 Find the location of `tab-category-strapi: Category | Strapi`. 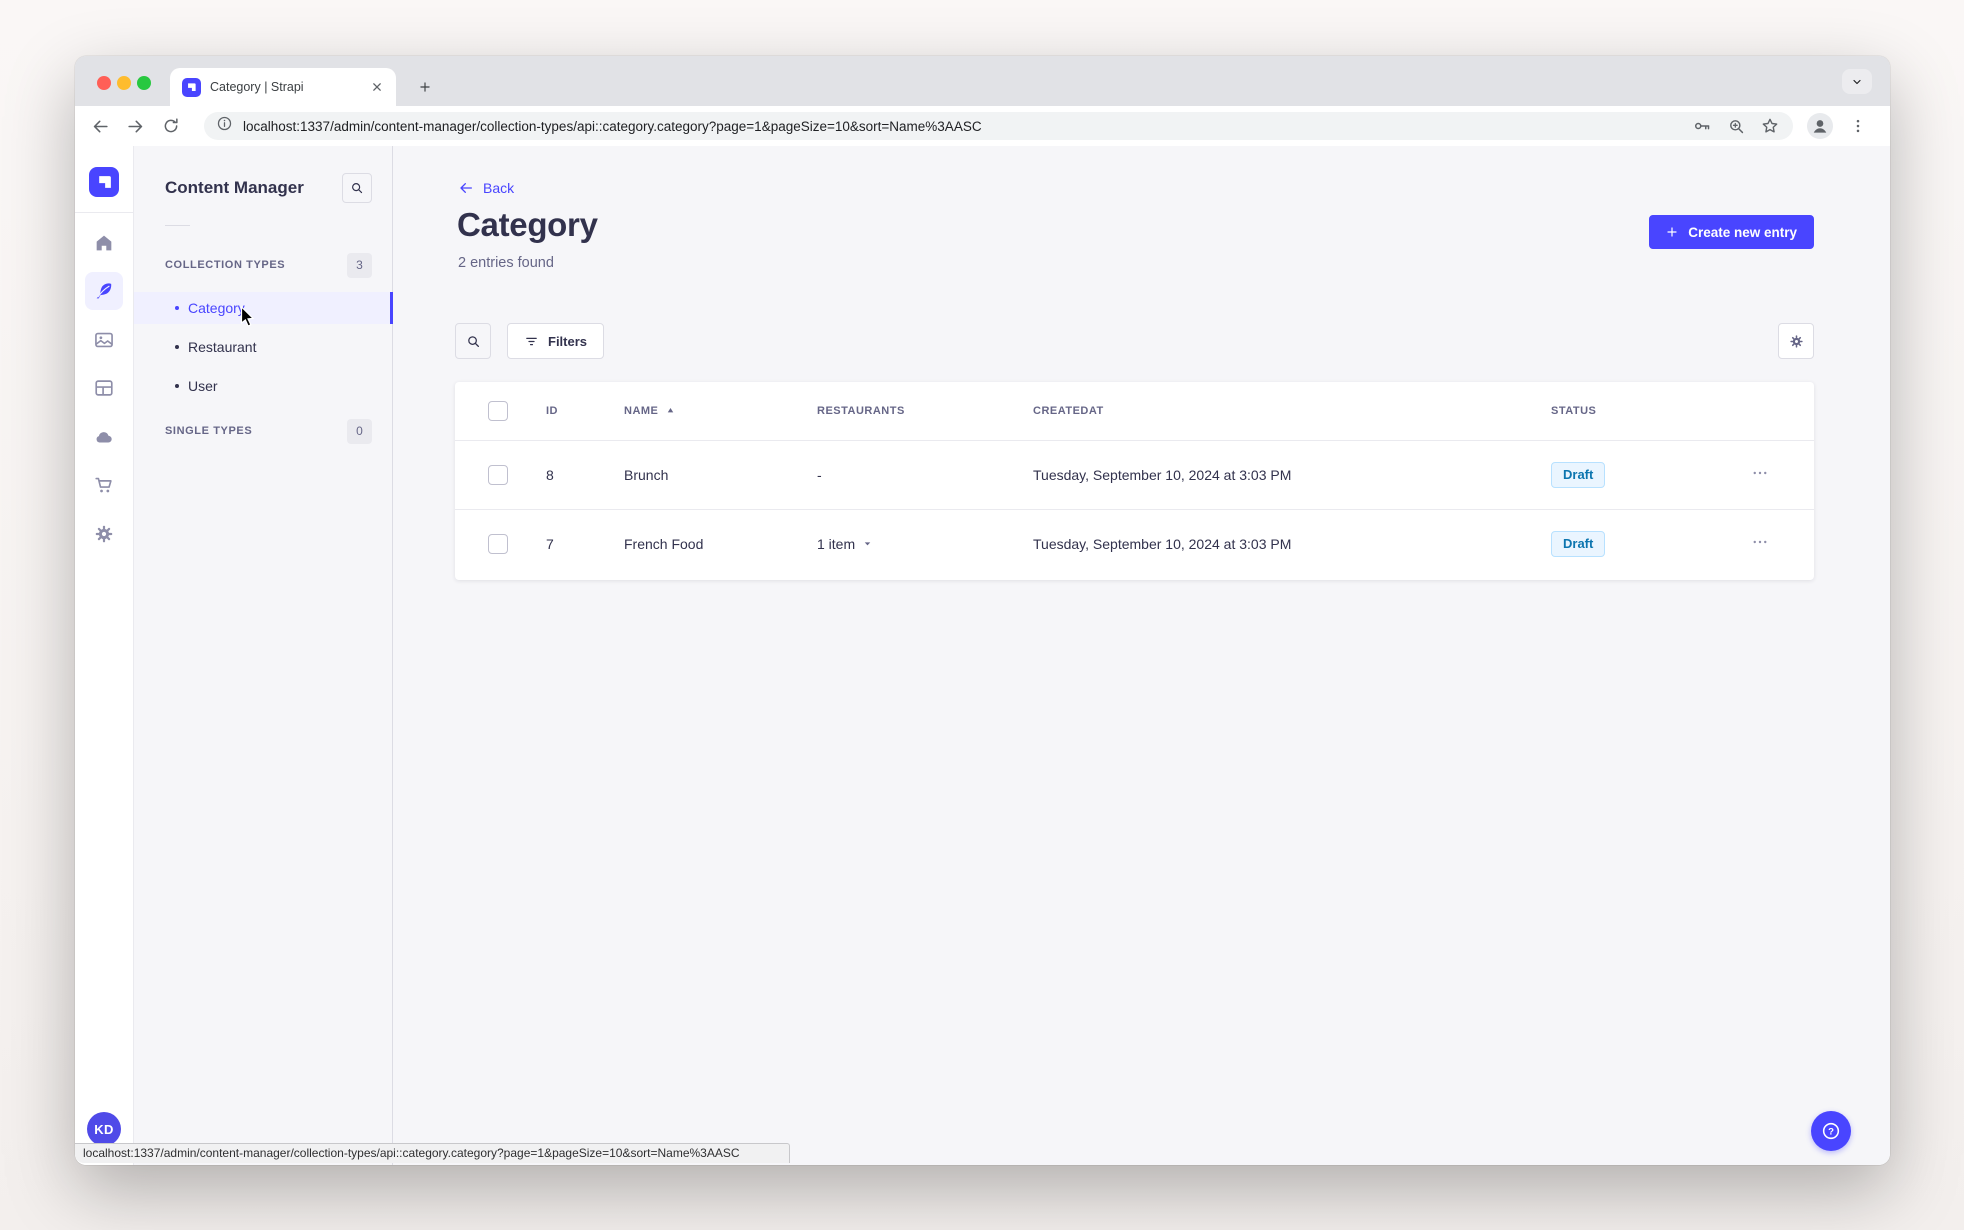

tab-category-strapi: Category | Strapi is located at coordinates (283, 87).